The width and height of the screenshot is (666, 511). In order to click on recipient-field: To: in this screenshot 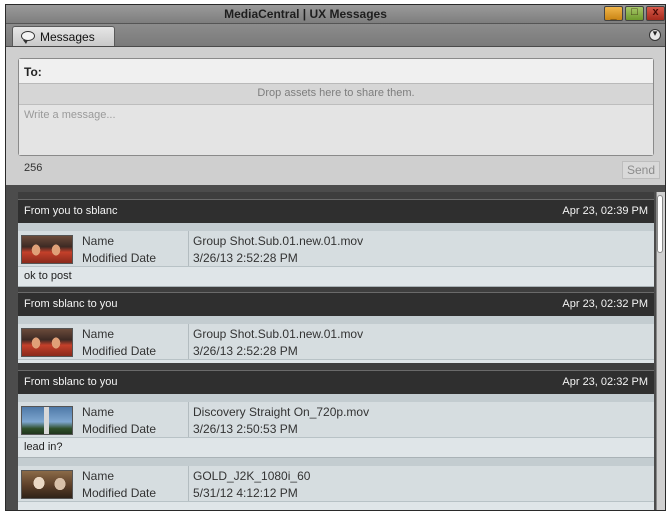, I will do `click(336, 71)`.